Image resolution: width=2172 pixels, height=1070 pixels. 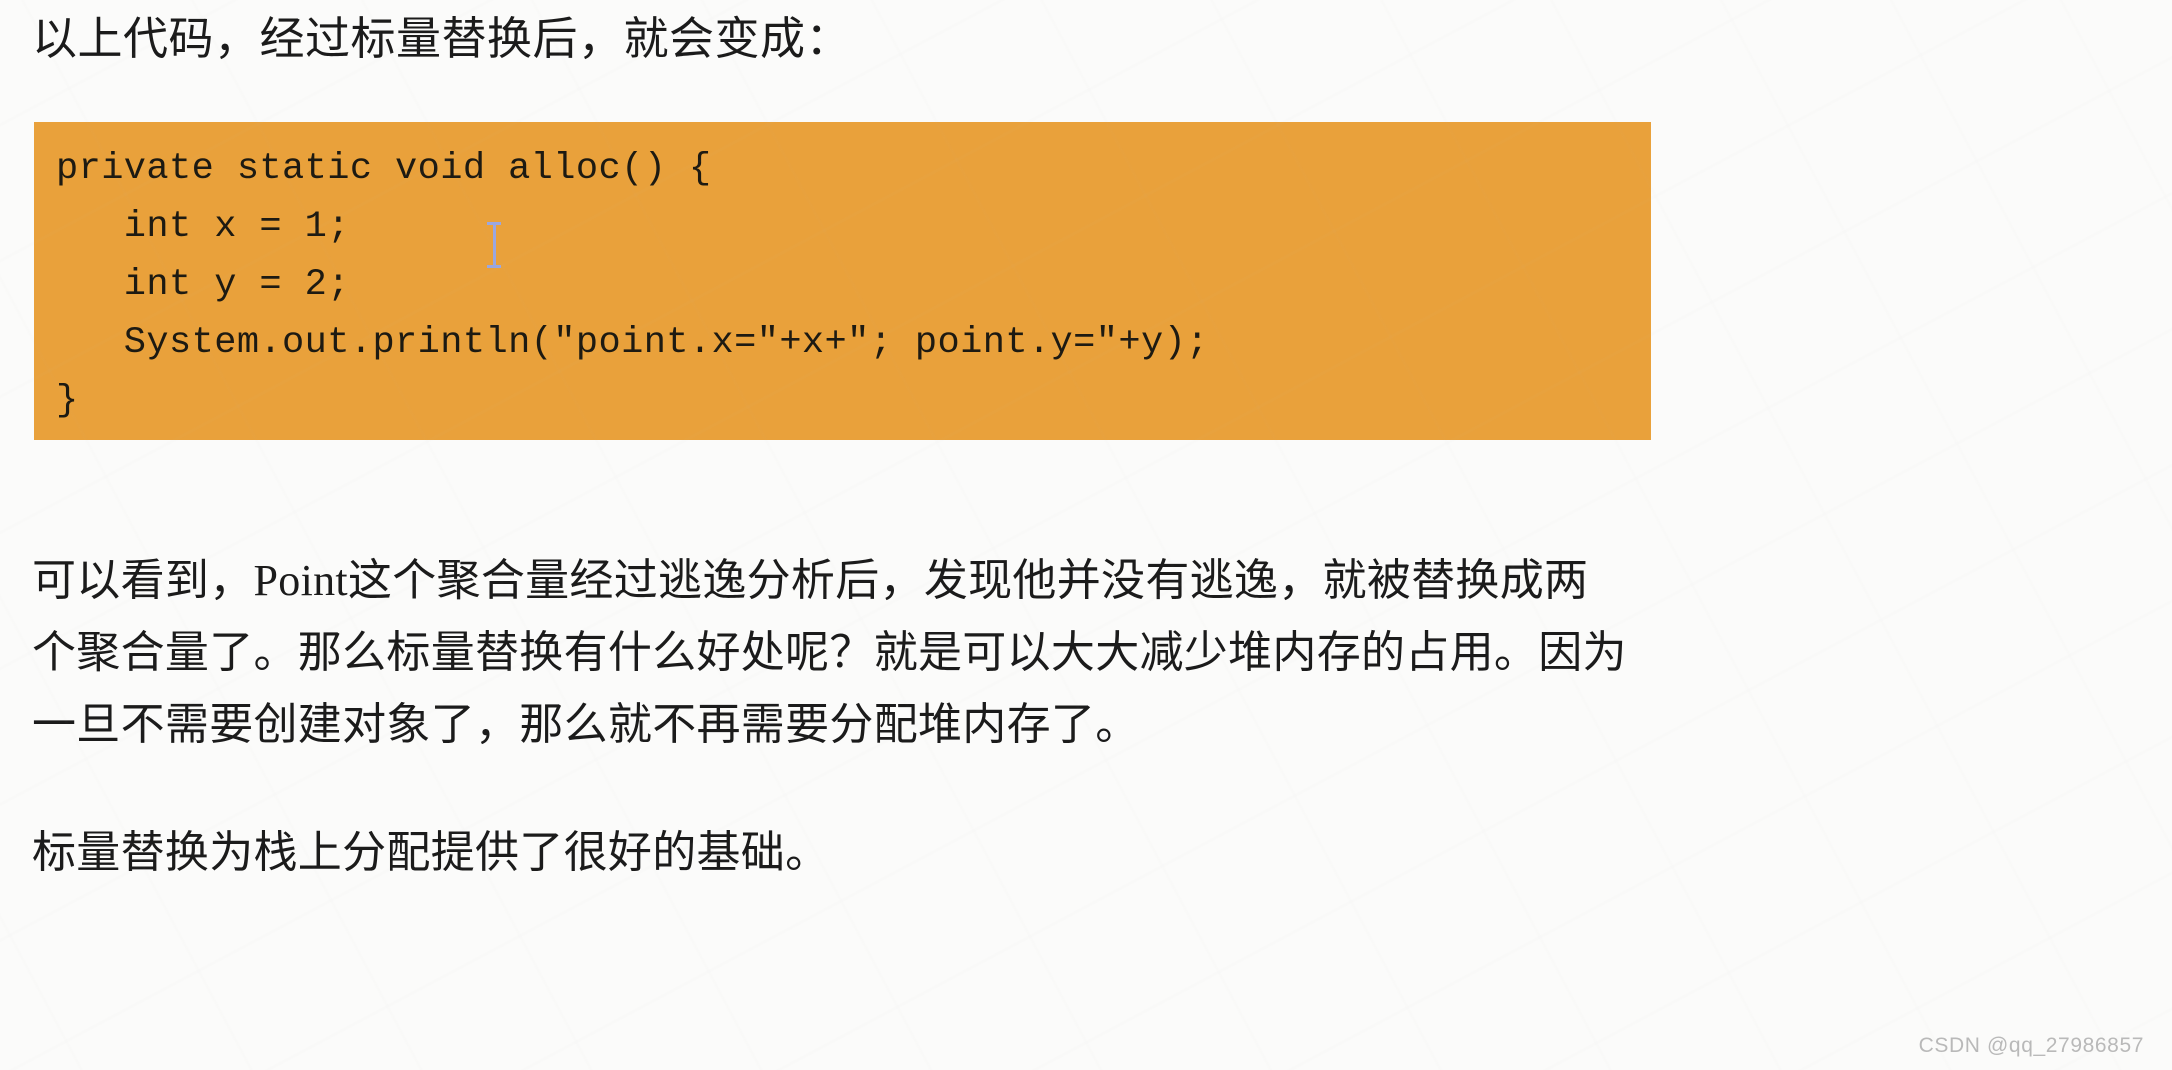 I want to click on text-cursor-bottom-cap, so click(x=494, y=266).